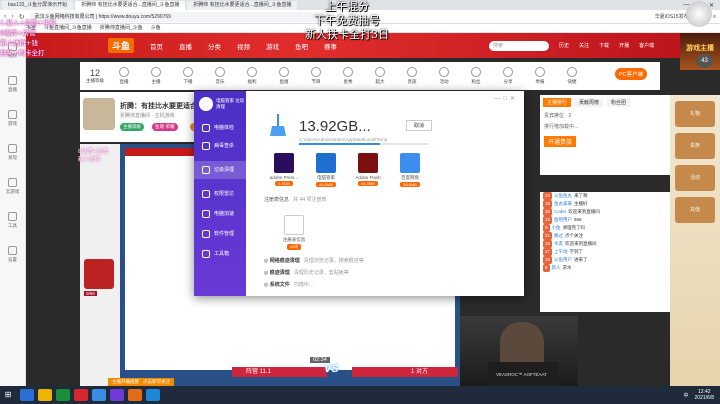 Image resolution: width=720 pixels, height=404 pixels. Describe the element at coordinates (220, 194) in the screenshot. I see `dialog-nav-item: 权限雷达` at that location.